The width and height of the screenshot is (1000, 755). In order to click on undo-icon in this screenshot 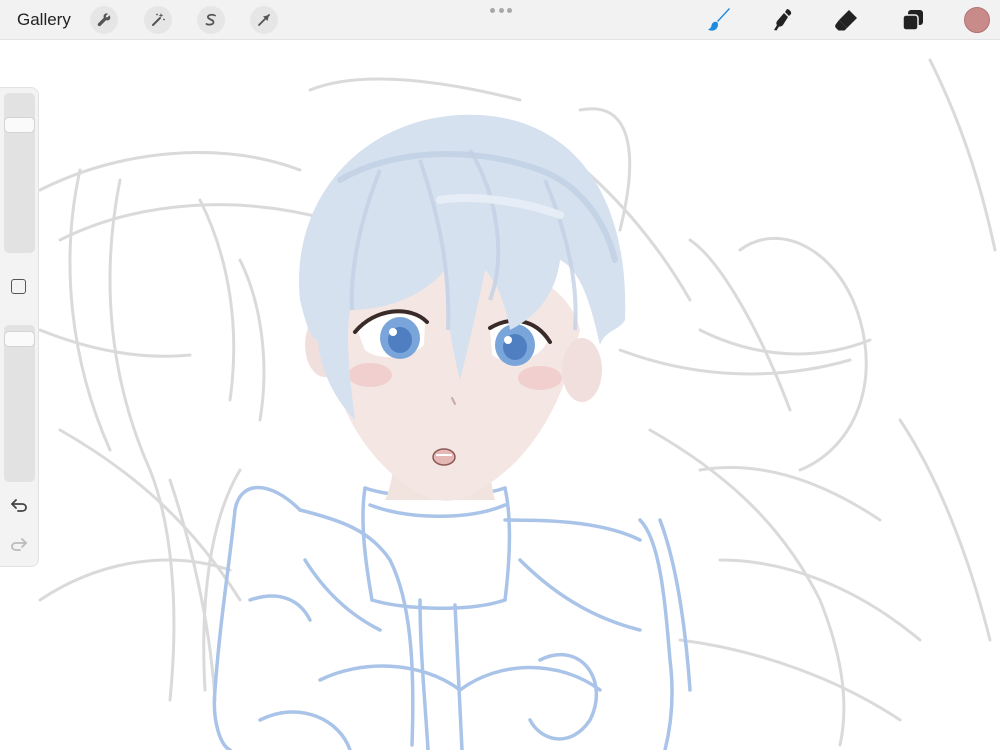, I will do `click(19, 505)`.